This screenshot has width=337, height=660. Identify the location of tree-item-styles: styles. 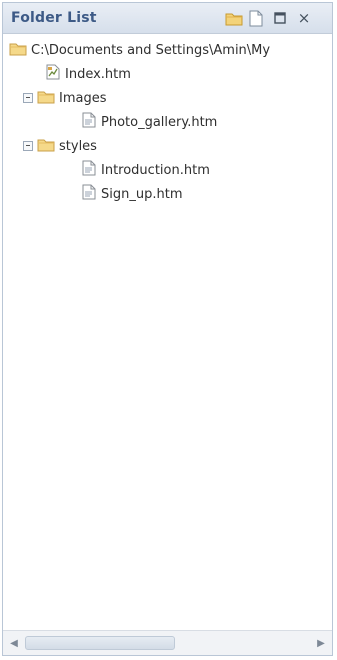
(60, 146).